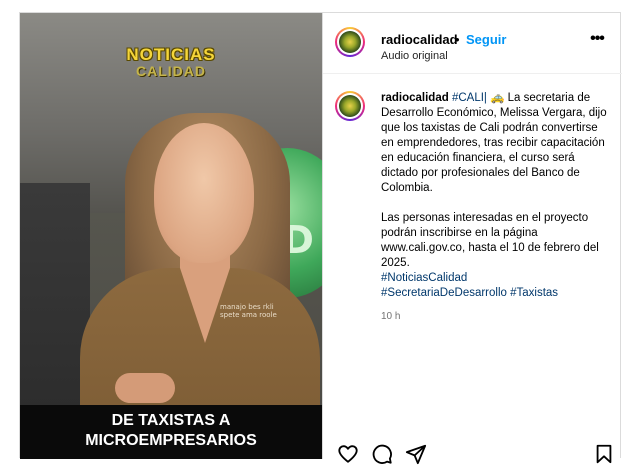  I want to click on video-caption: DE TAXISTAS A MICROEMPRESARIOS, so click(171, 432).